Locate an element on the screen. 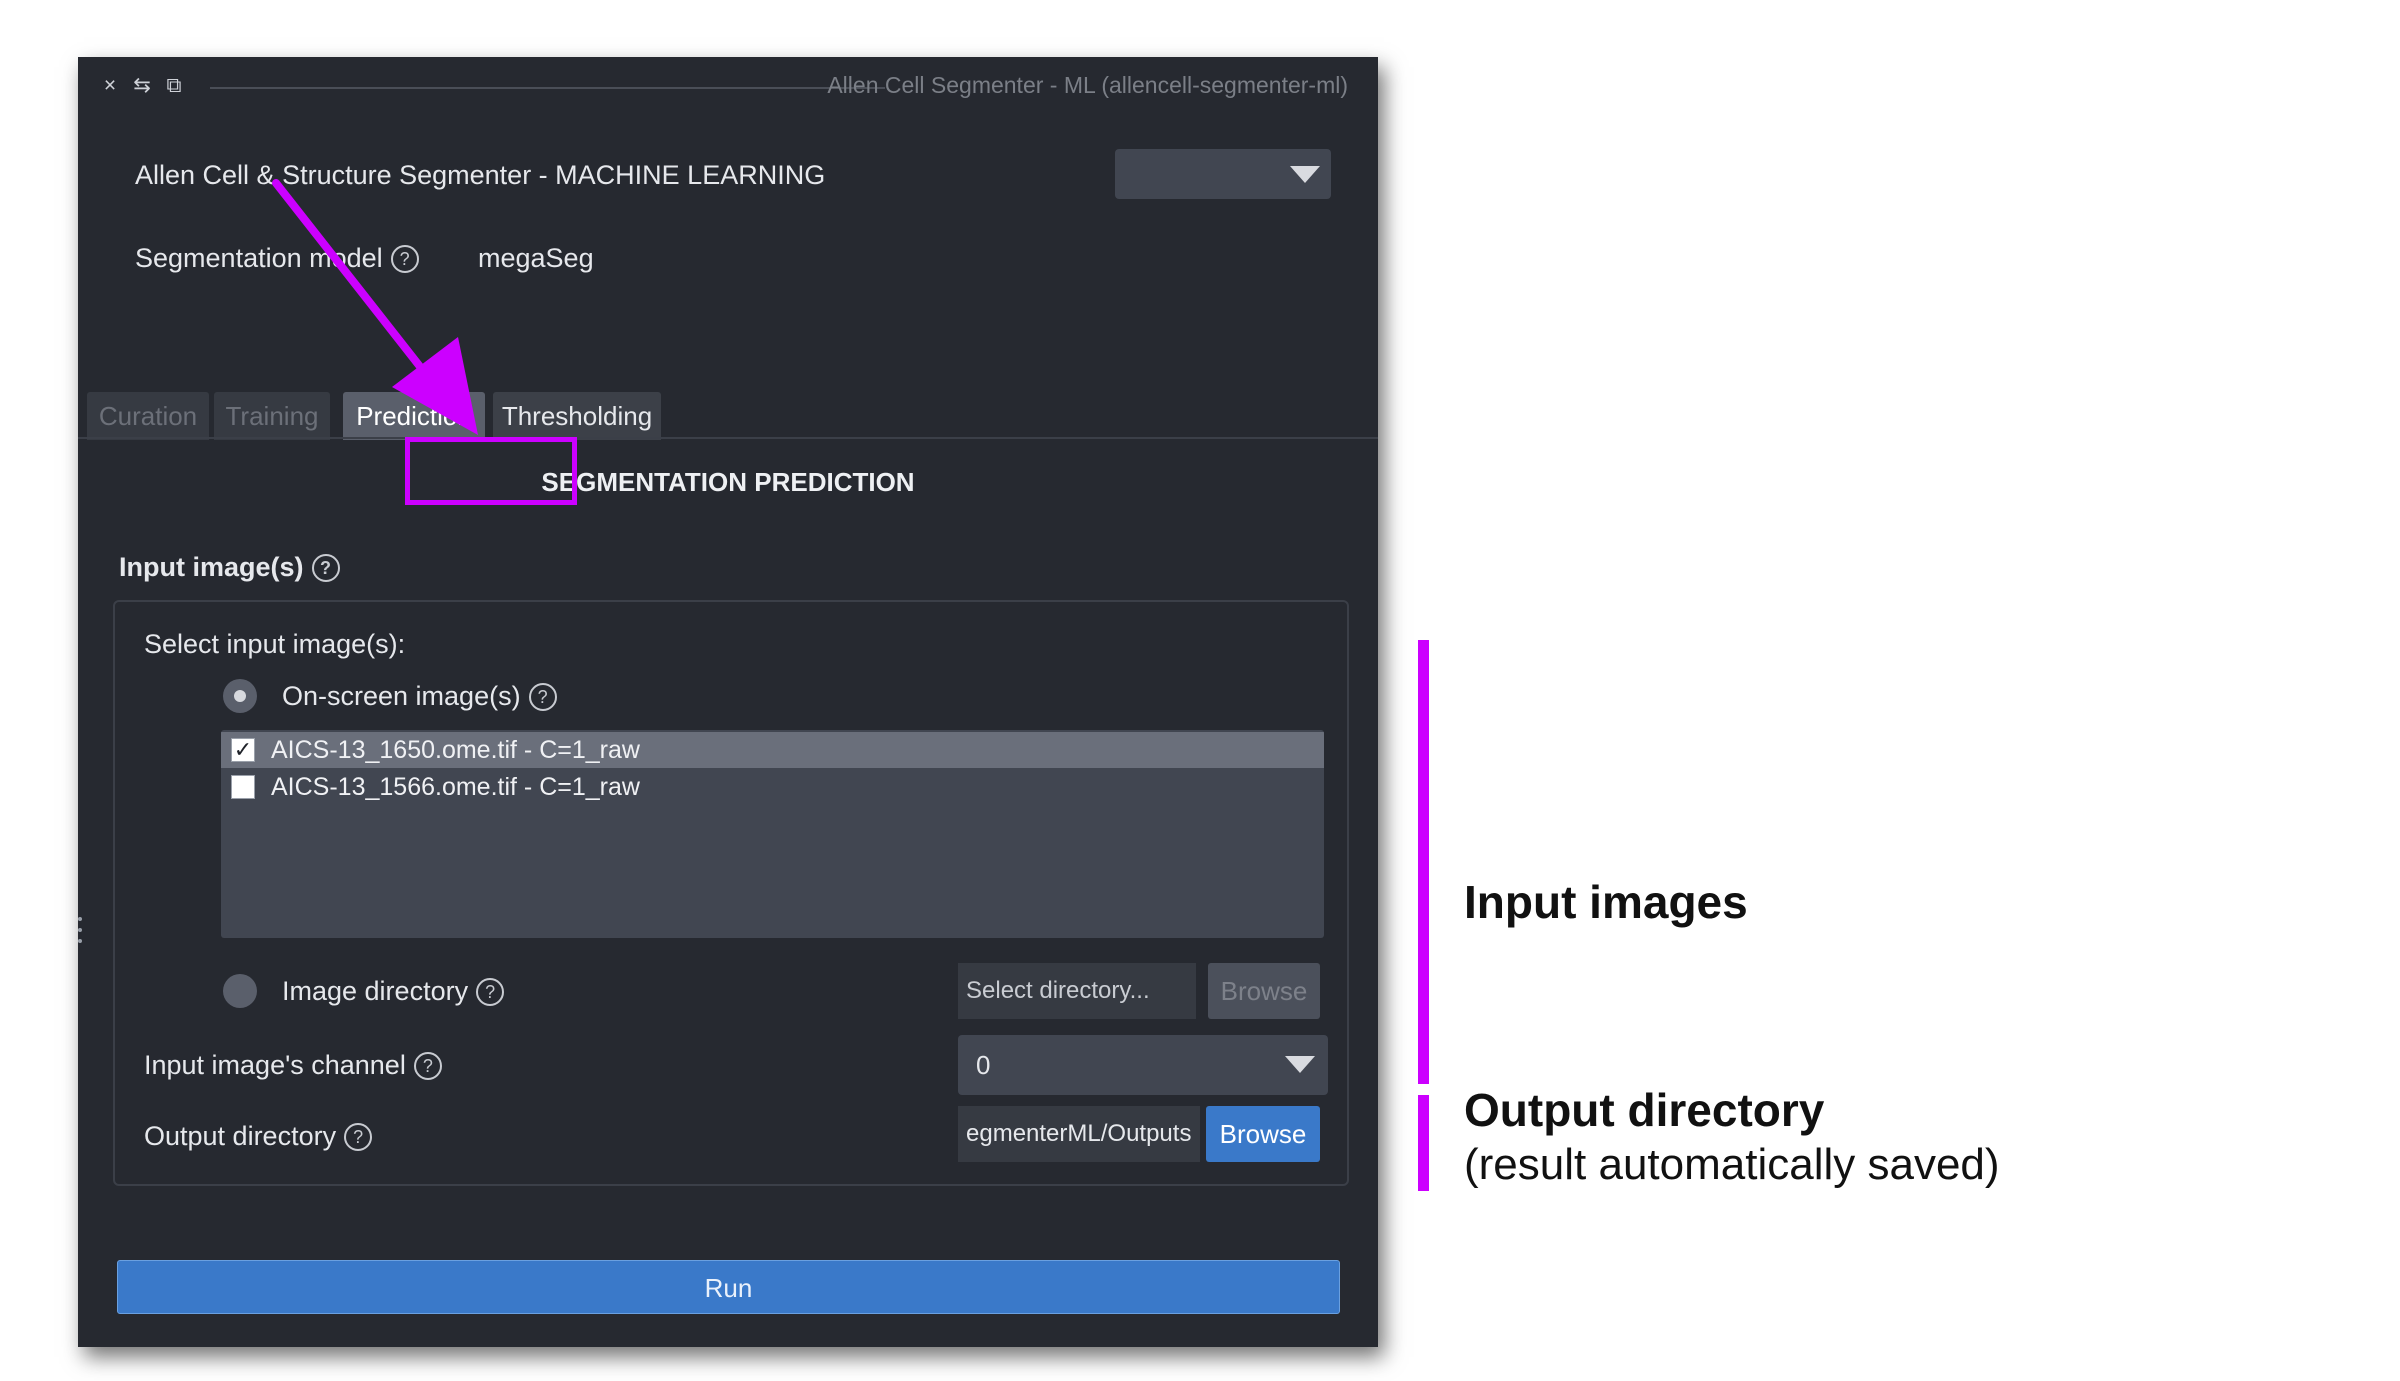 The width and height of the screenshot is (2400, 1381). output-note-annotation: (result automatically saved) is located at coordinates (1732, 1164).